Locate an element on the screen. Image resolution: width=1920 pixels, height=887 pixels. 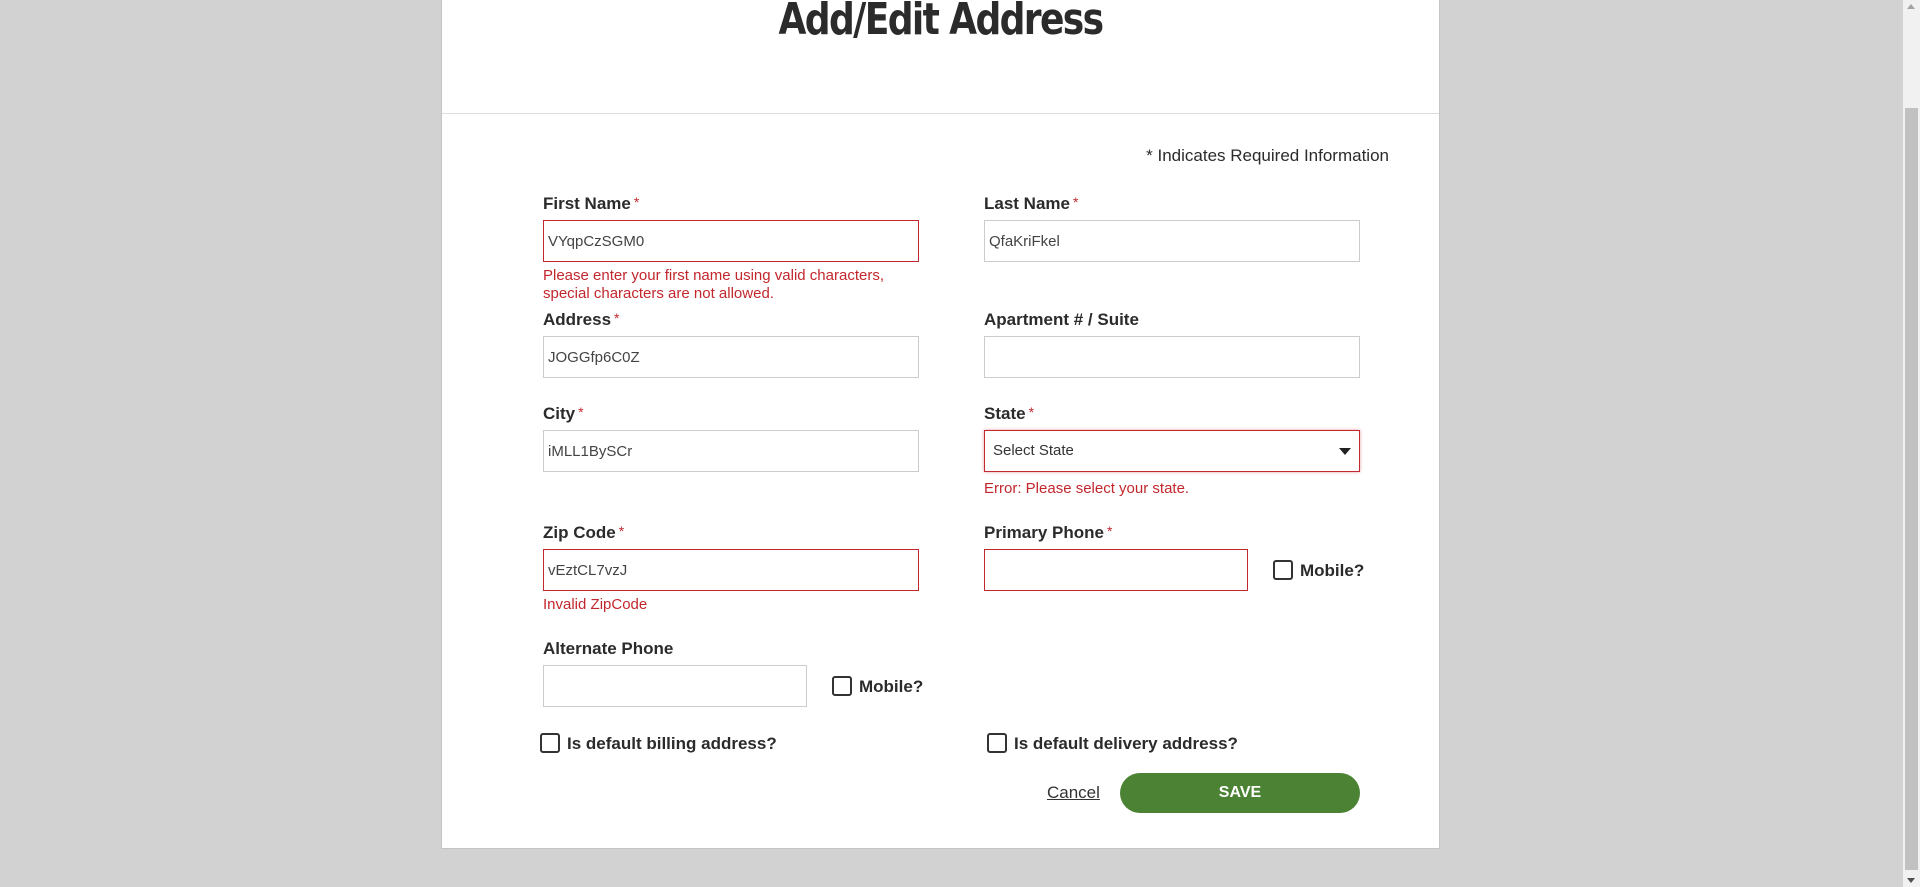
address-input is located at coordinates (731, 357).